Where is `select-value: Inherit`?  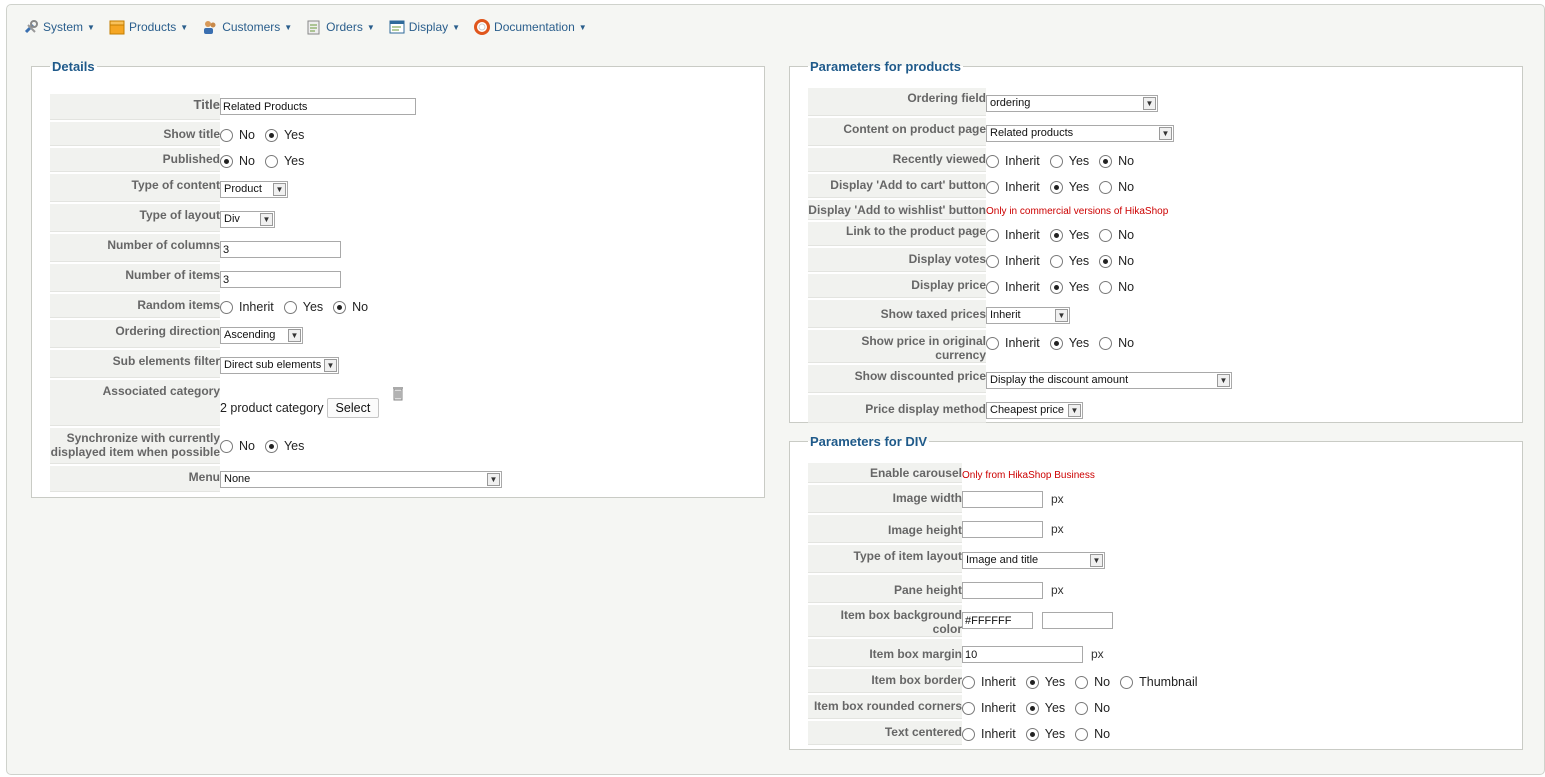 select-value: Inherit is located at coordinates (1005, 315).